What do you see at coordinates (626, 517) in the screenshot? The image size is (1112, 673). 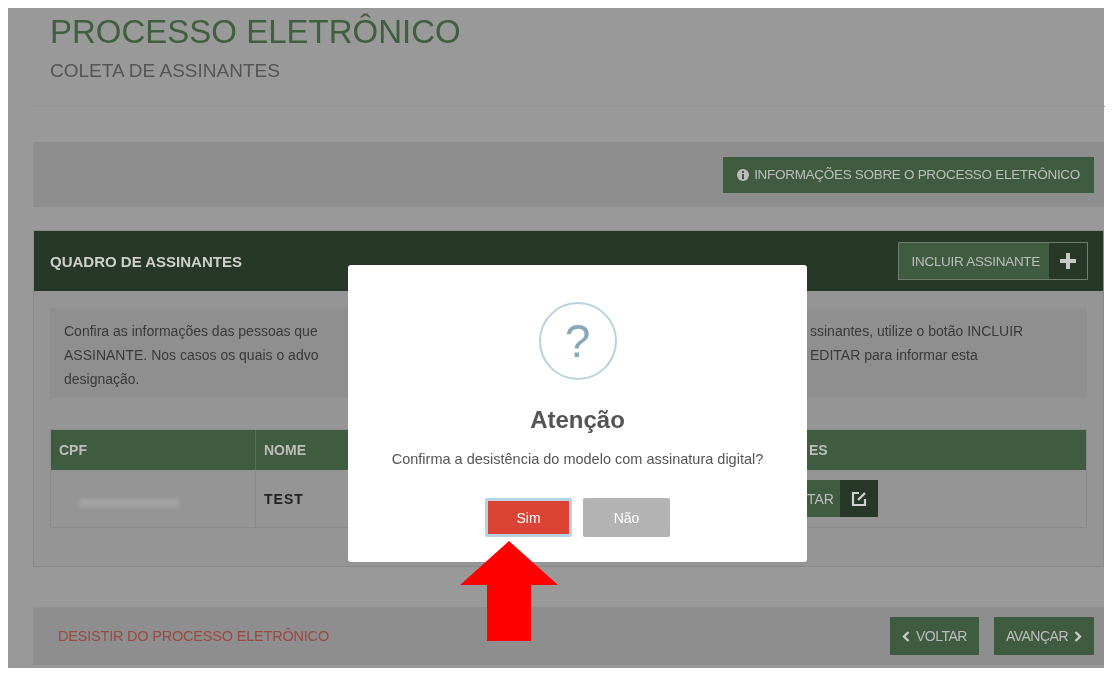 I see `cancel-button: Não` at bounding box center [626, 517].